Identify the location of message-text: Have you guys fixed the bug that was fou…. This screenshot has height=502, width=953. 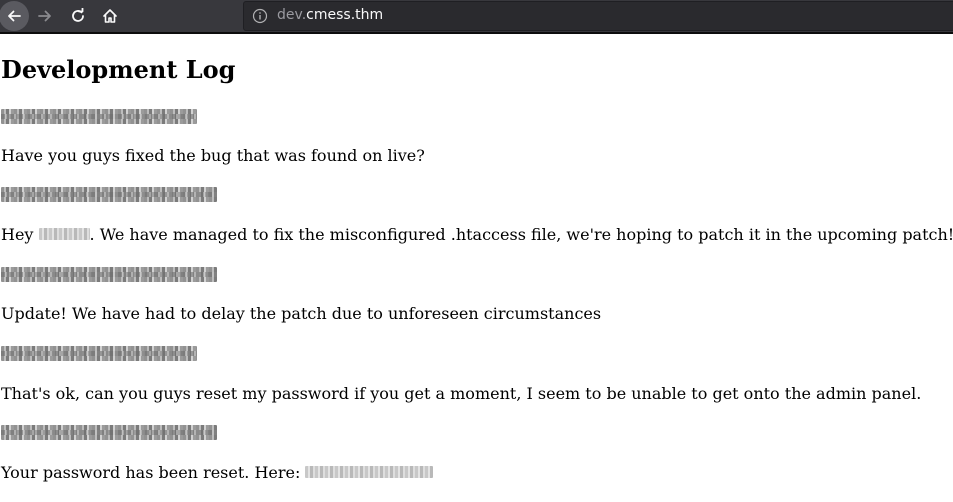
(213, 155).